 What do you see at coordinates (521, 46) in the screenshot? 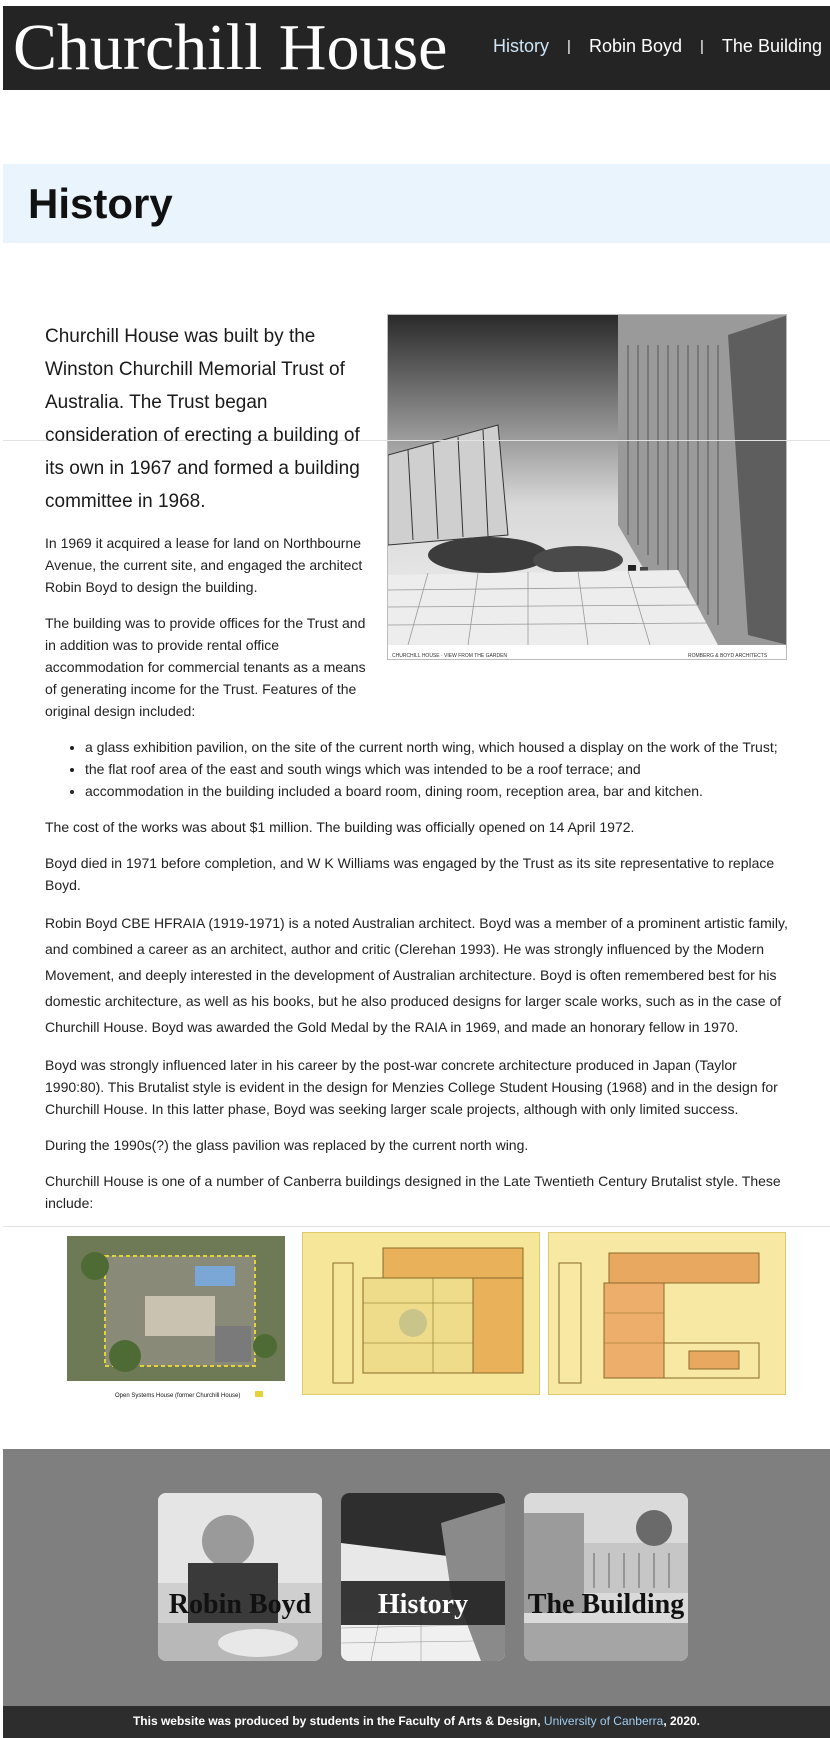
I see `nav-history-link: History` at bounding box center [521, 46].